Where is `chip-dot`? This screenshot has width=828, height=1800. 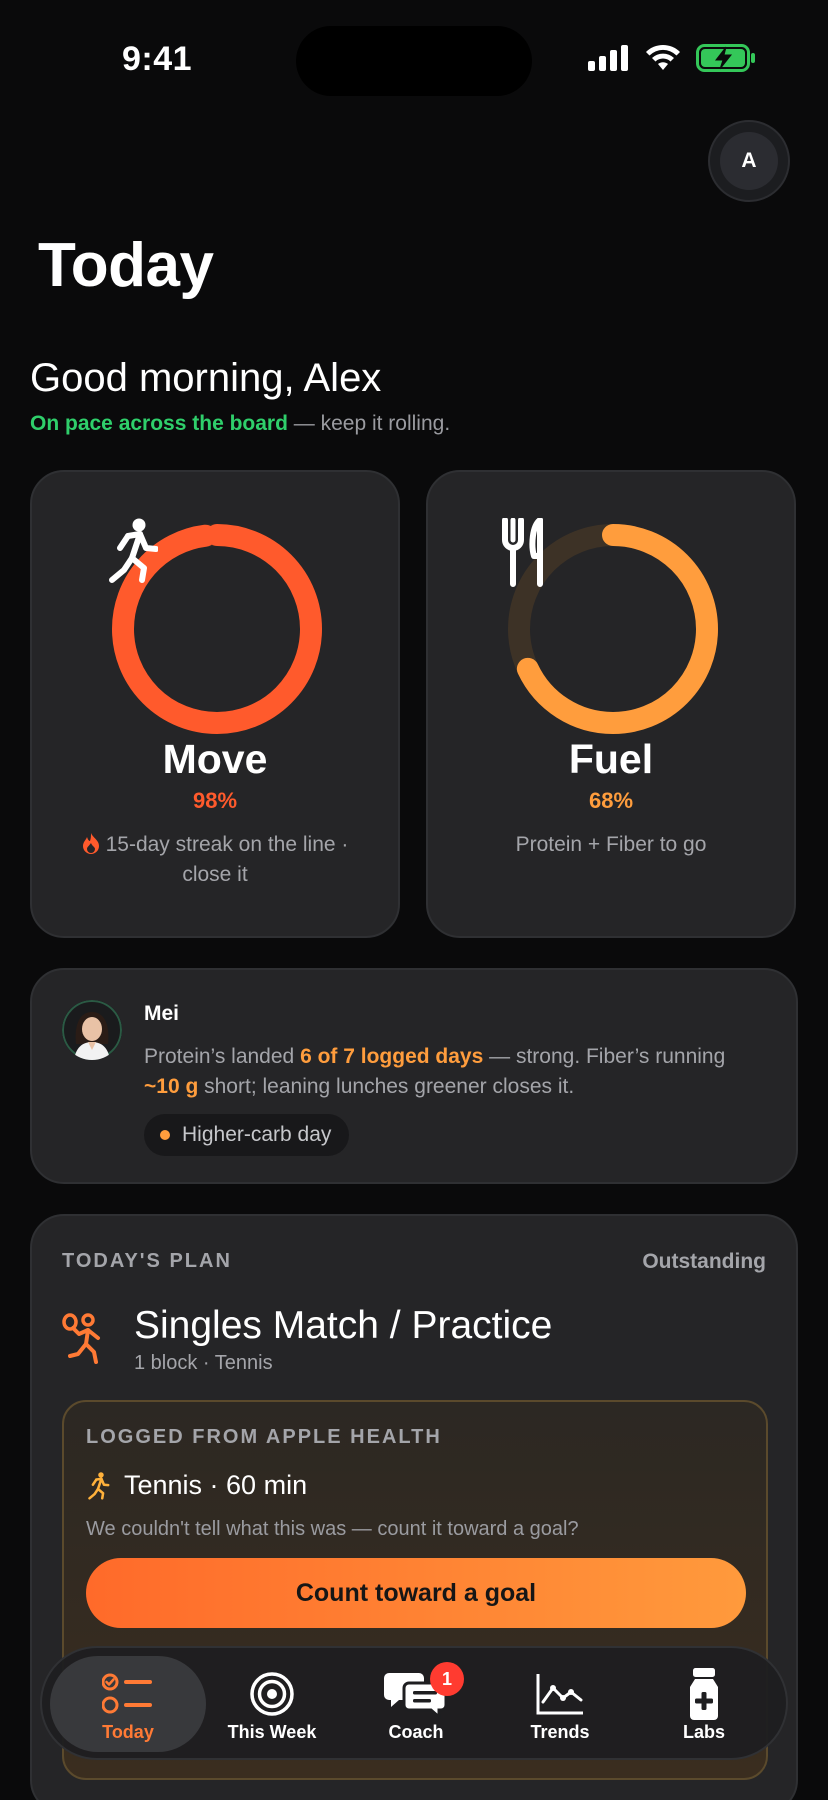 chip-dot is located at coordinates (165, 1135).